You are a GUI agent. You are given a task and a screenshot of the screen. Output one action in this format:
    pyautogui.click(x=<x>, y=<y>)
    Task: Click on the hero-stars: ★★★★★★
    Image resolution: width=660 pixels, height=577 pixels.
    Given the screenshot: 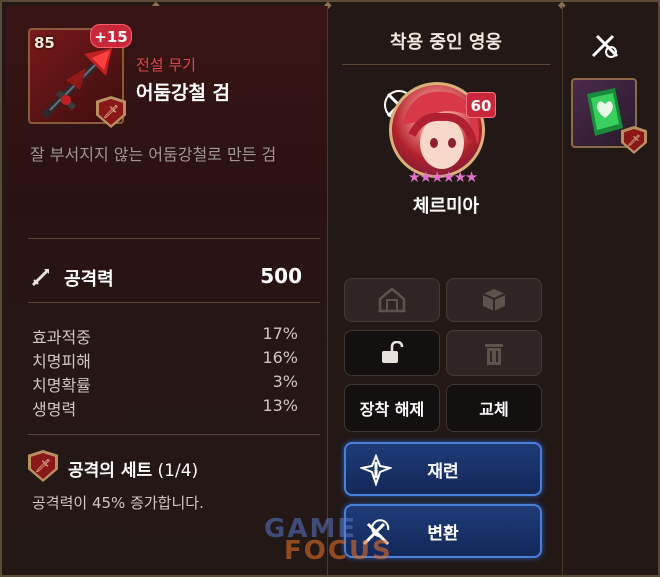 What is the action you would take?
    pyautogui.click(x=443, y=177)
    